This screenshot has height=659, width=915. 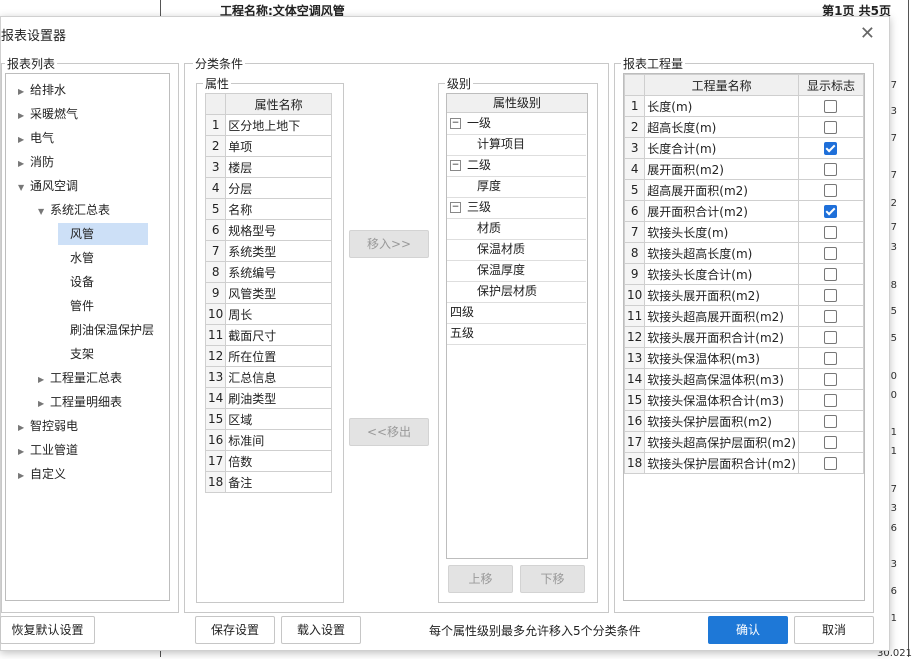 I want to click on attribute-row: 17 倍数, so click(x=268, y=461).